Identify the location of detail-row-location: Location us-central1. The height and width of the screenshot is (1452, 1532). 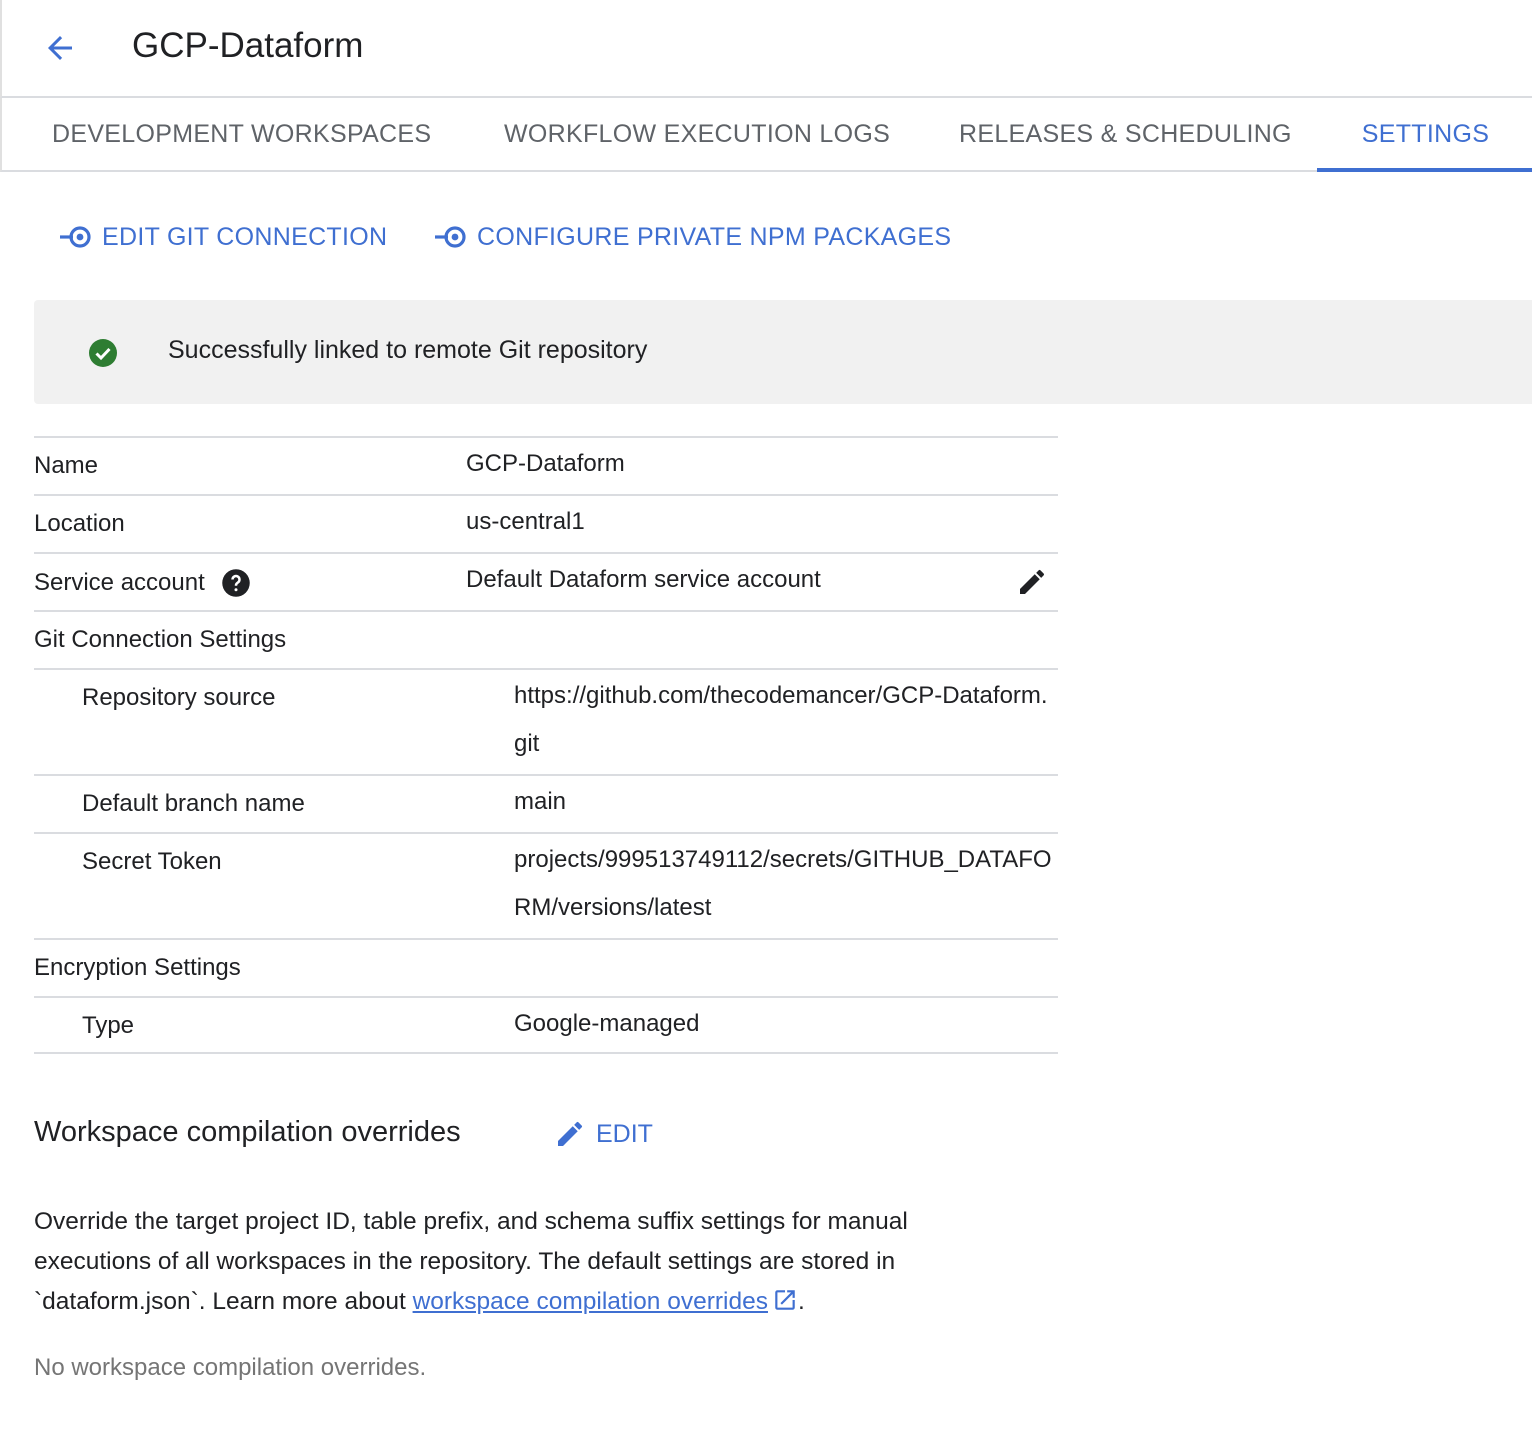
(546, 523).